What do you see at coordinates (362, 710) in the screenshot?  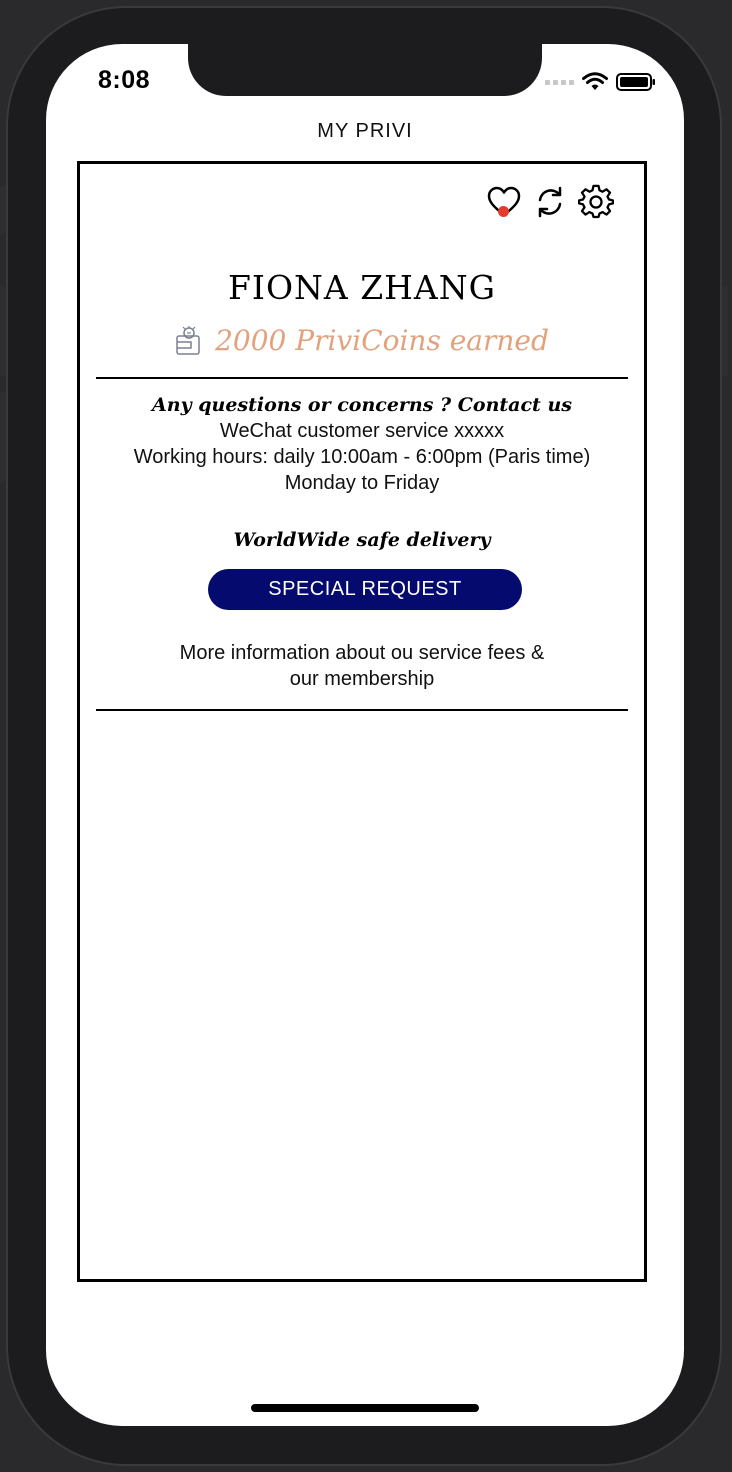 I see `divider-bottom` at bounding box center [362, 710].